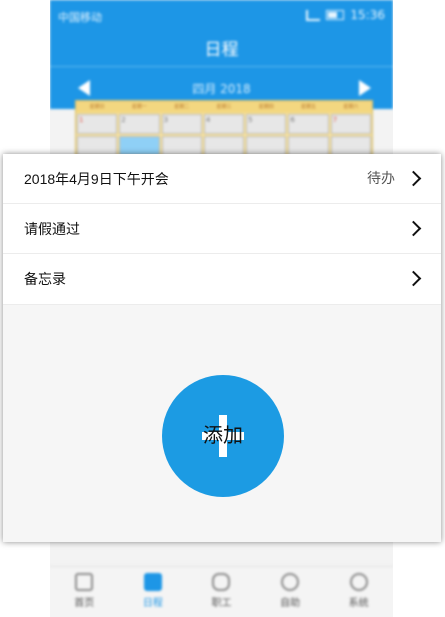 The height and width of the screenshot is (617, 445). I want to click on app-title: 日程, so click(221, 49).